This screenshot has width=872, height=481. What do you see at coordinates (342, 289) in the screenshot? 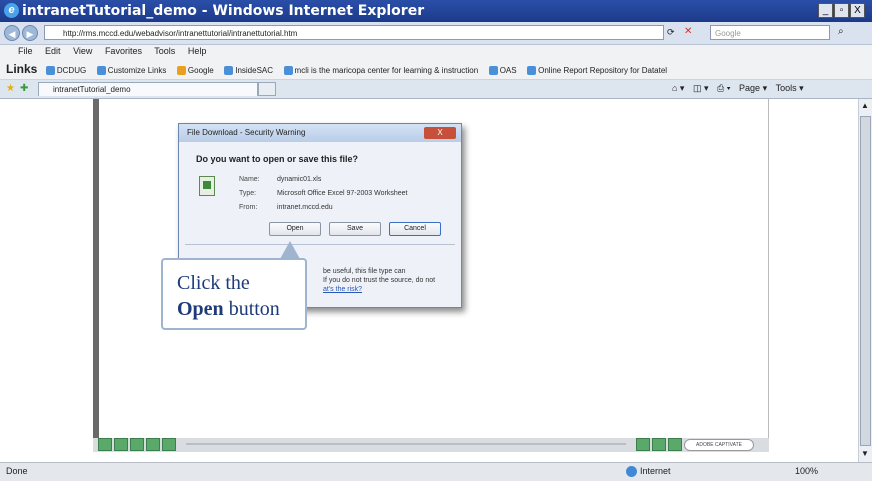
I see `risk-link: at's the risk?` at bounding box center [342, 289].